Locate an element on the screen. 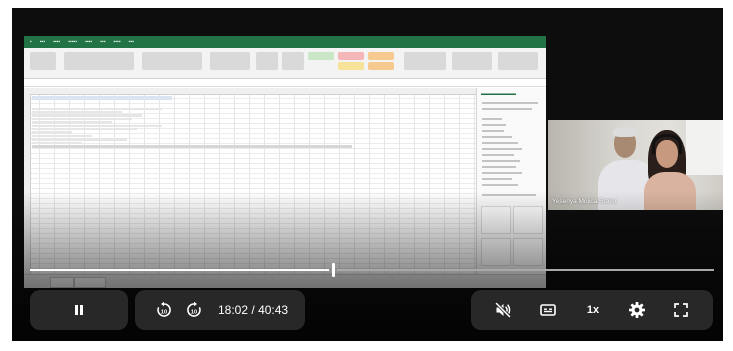  progress-played is located at coordinates (179, 270).